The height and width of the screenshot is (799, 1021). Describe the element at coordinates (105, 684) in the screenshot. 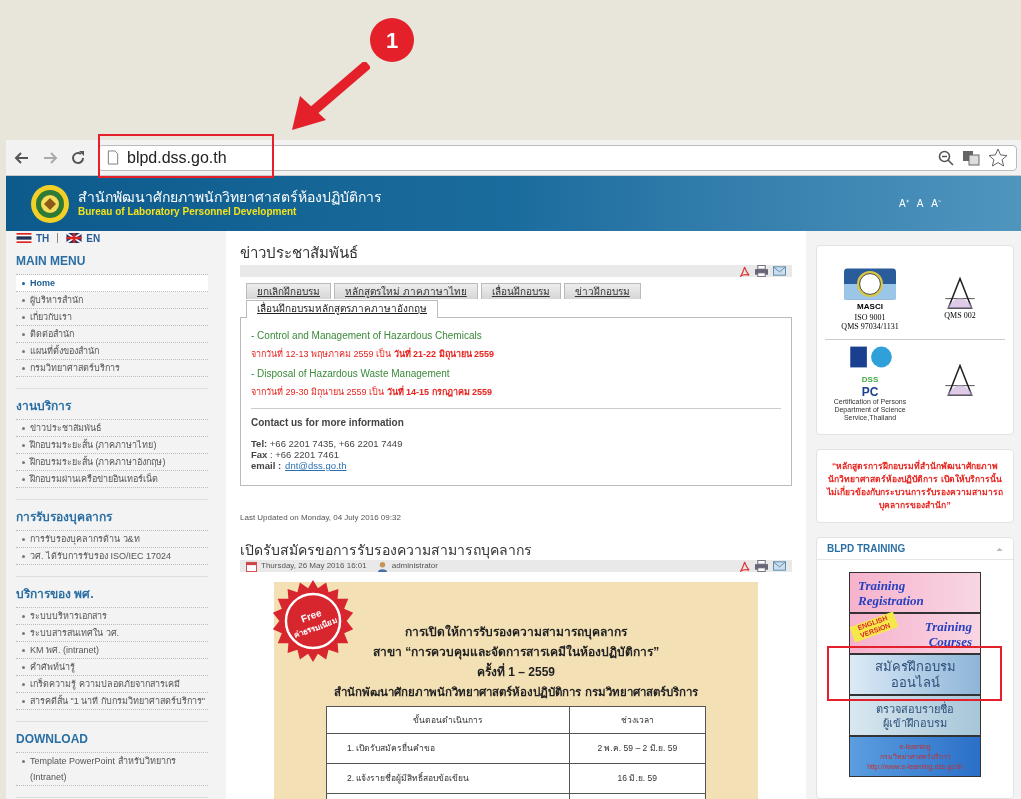

I see `menu-item: เกร็ดความรู้ ความปลอดภัยจากสารเคมี` at that location.